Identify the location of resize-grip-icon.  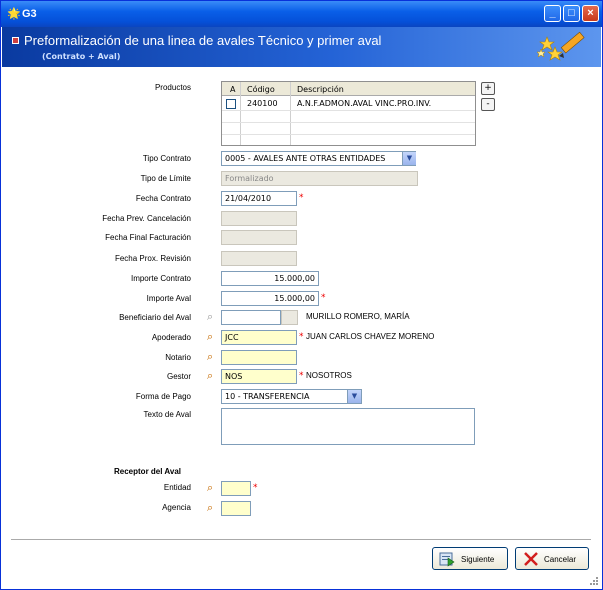
(594, 581).